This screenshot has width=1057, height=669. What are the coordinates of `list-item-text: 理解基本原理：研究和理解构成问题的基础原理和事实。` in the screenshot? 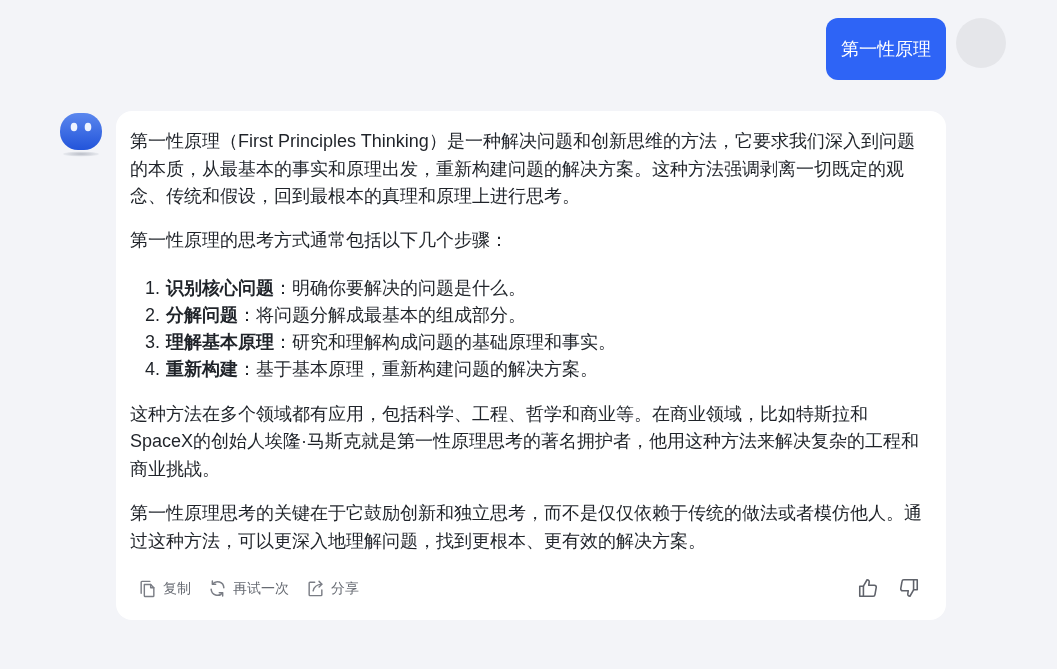 It's located at (391, 342).